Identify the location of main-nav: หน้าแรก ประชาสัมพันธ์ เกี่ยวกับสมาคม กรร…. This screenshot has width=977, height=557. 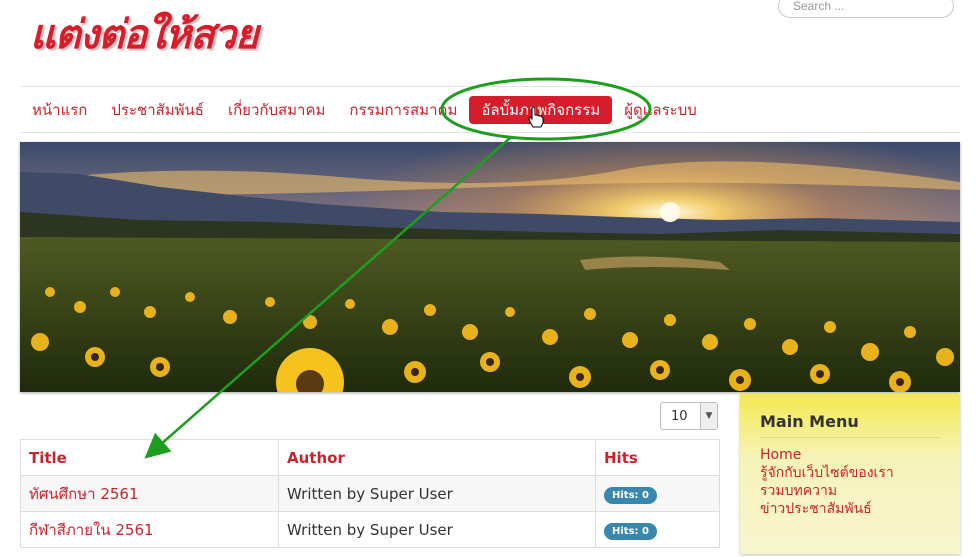
(364, 110).